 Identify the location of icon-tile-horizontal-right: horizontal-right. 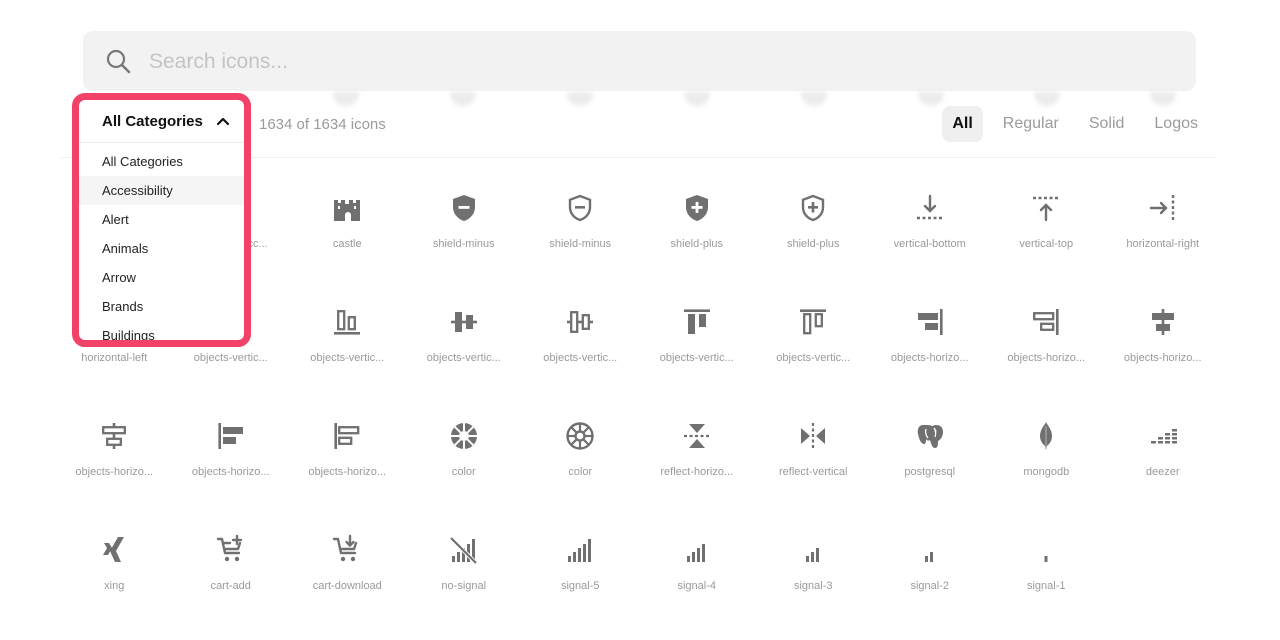
(1163, 233).